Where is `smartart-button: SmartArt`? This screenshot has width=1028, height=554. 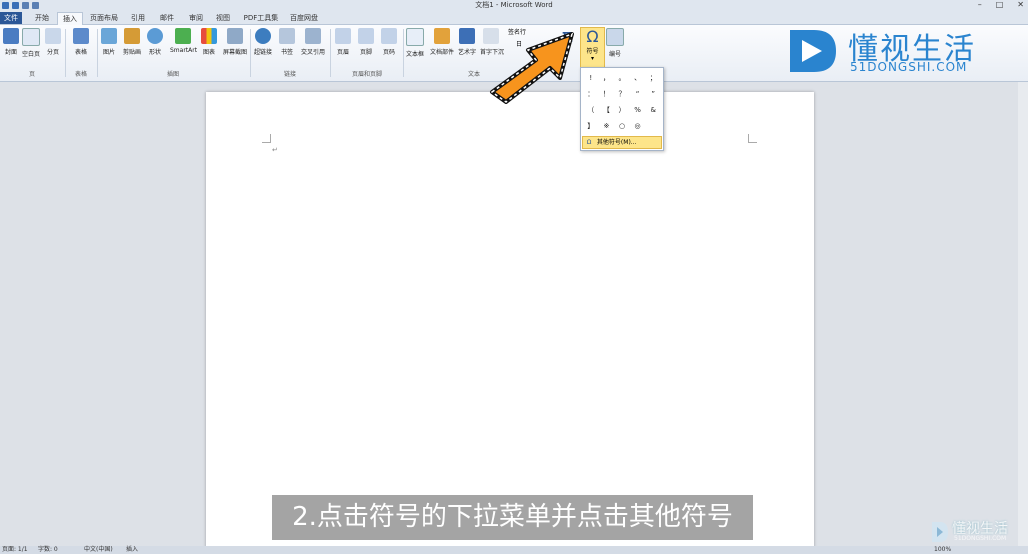
smartart-button: SmartArt is located at coordinates (184, 48).